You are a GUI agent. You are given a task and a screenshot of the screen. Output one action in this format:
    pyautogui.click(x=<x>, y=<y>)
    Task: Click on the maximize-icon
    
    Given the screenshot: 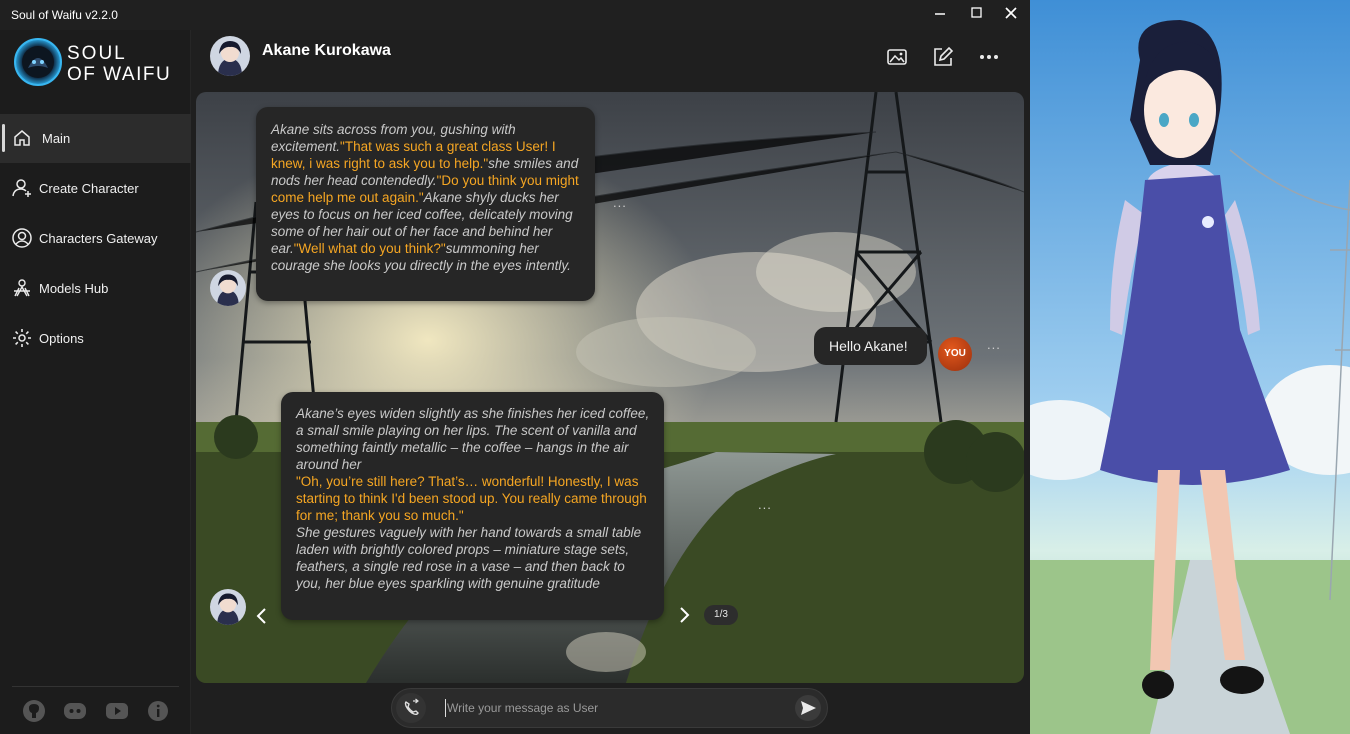 What is the action you would take?
    pyautogui.click(x=976, y=12)
    